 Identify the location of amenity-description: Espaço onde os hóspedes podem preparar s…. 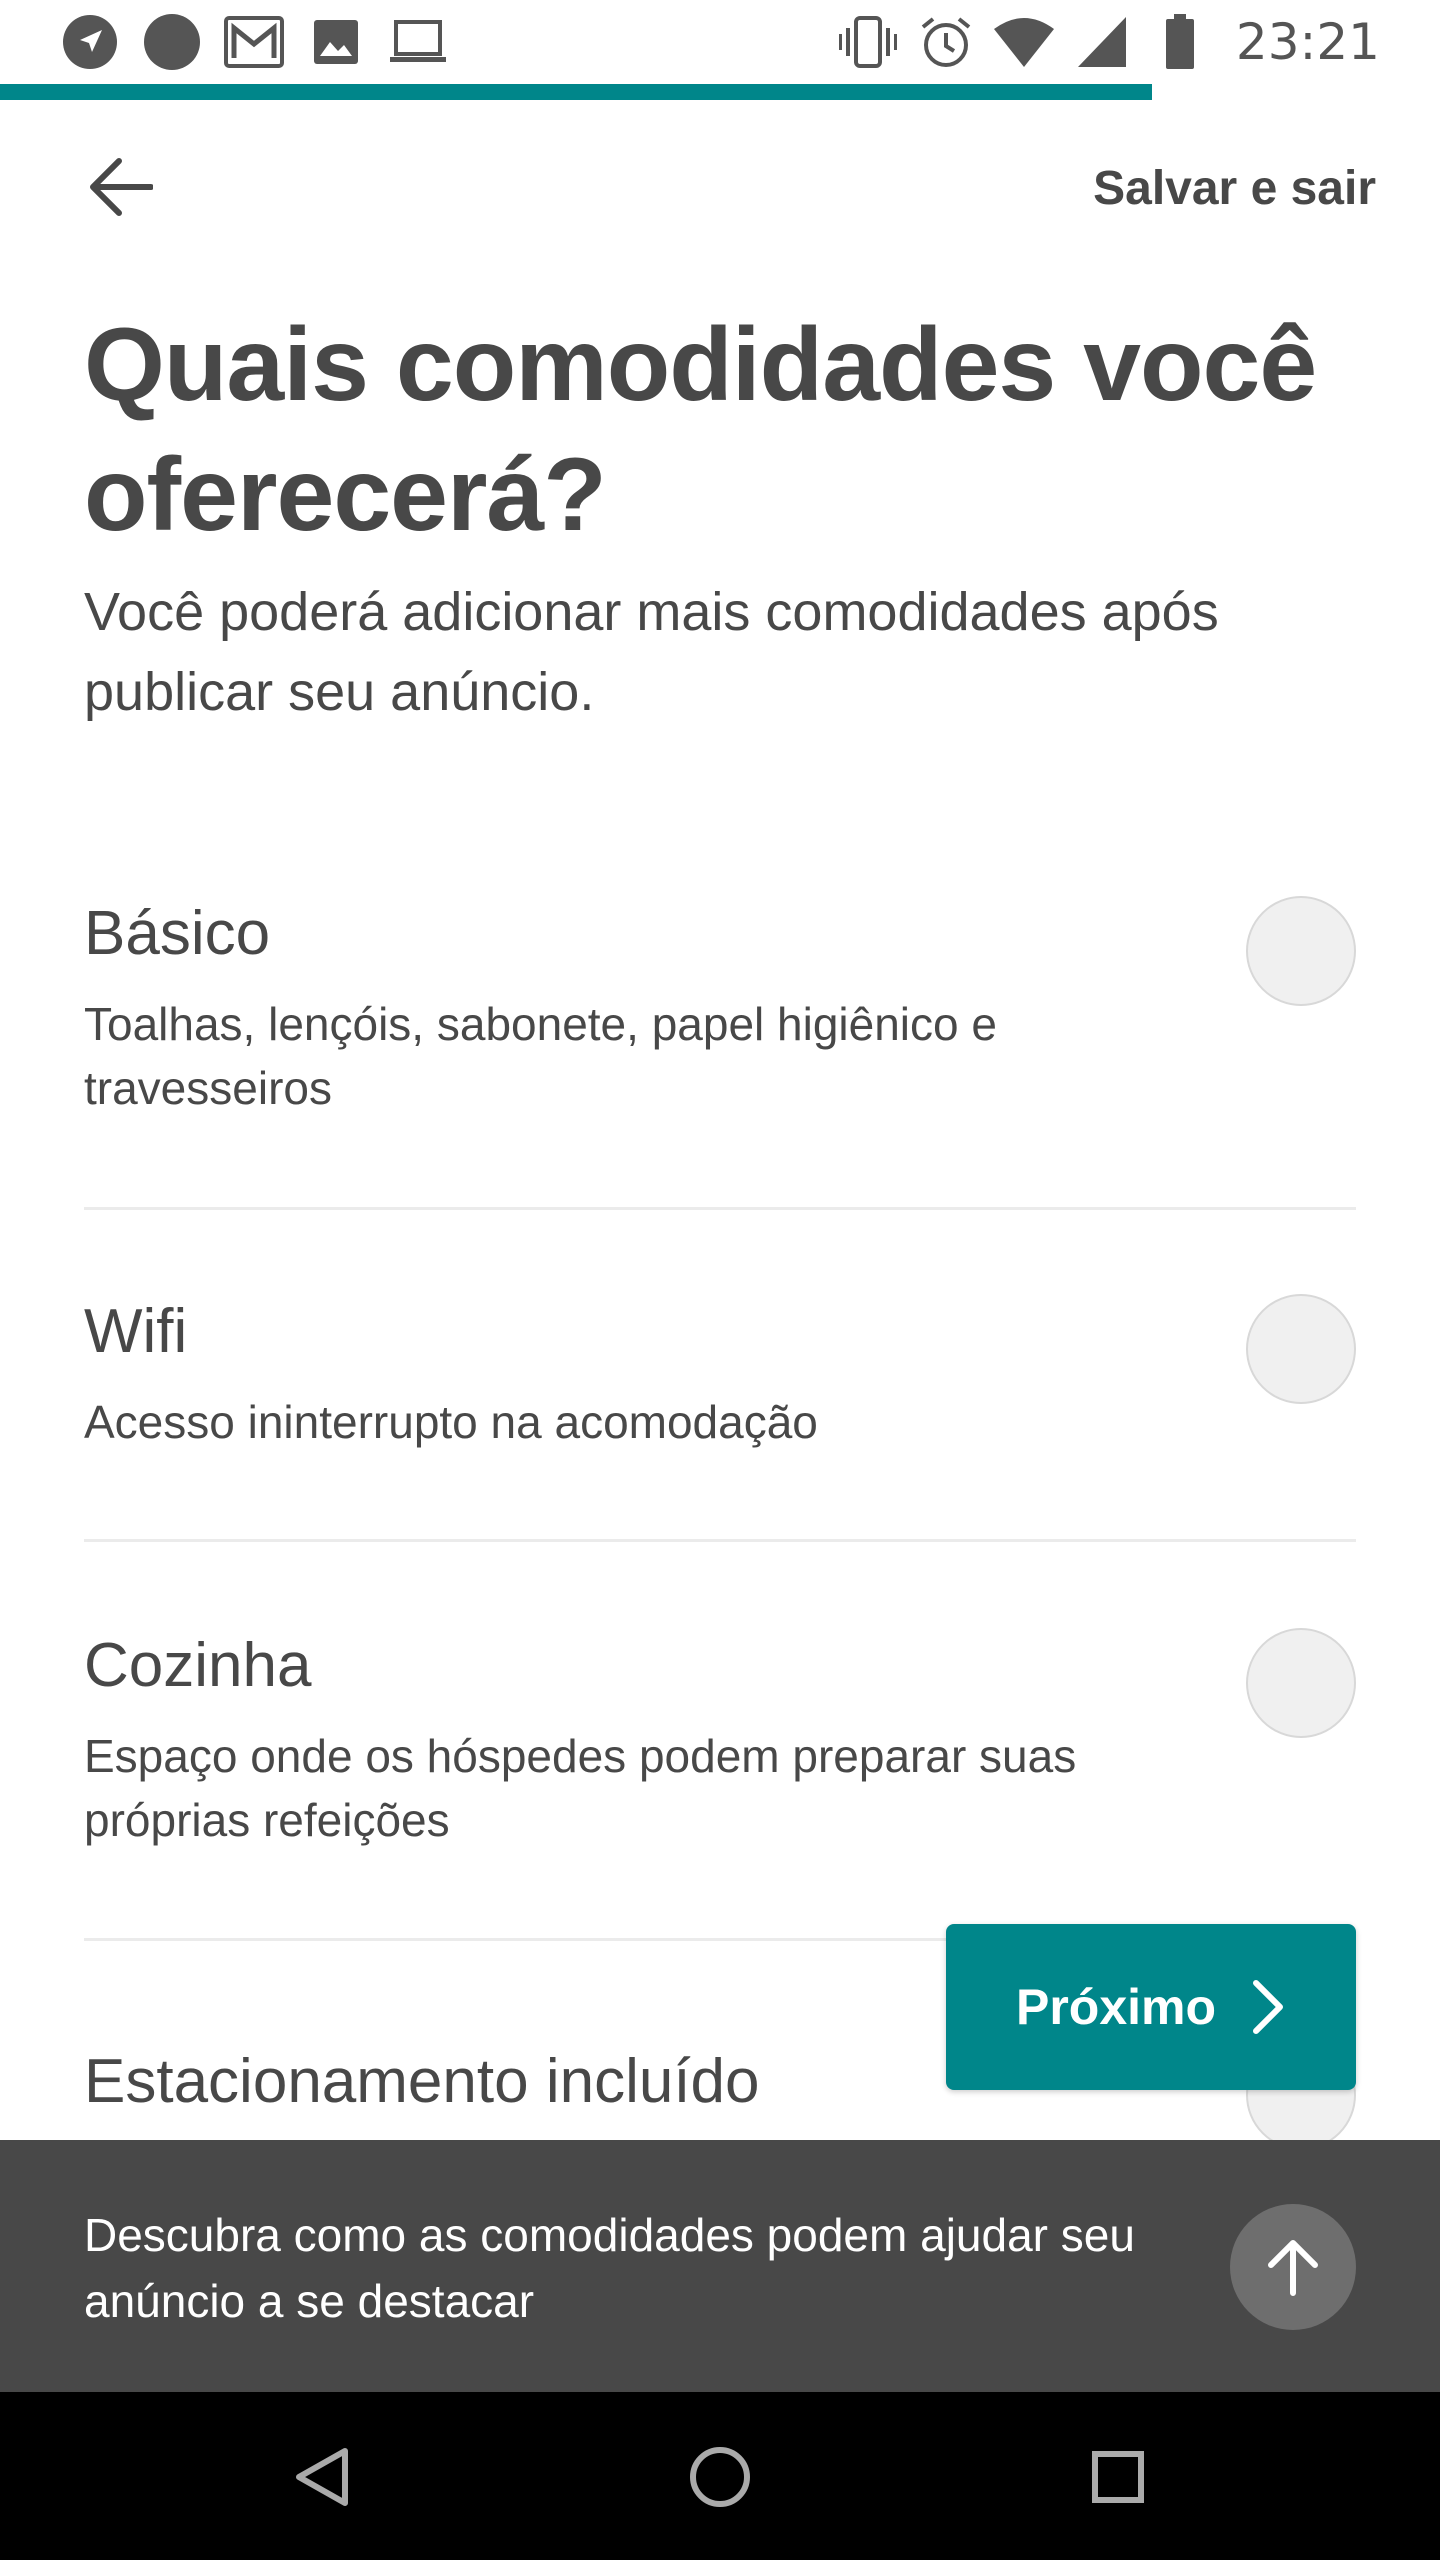
(580, 1788).